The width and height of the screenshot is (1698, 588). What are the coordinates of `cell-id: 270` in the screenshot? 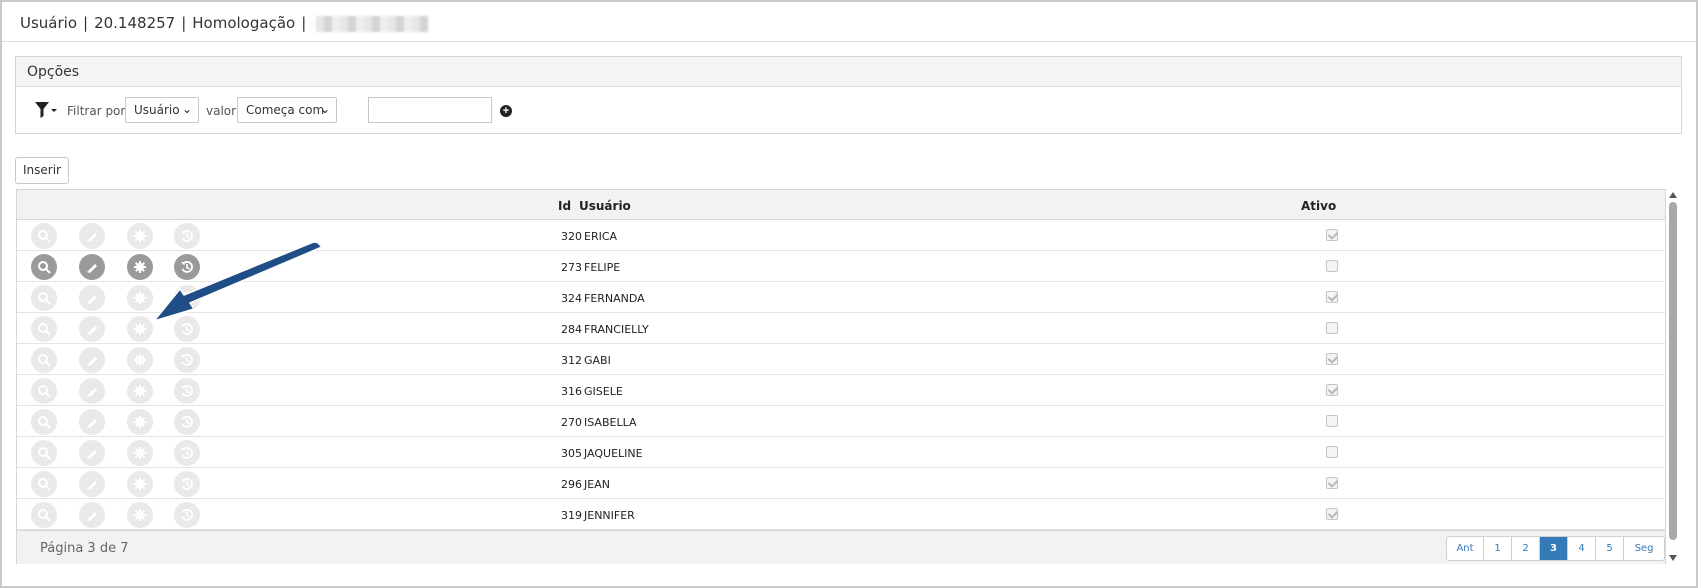 It's located at (571, 422).